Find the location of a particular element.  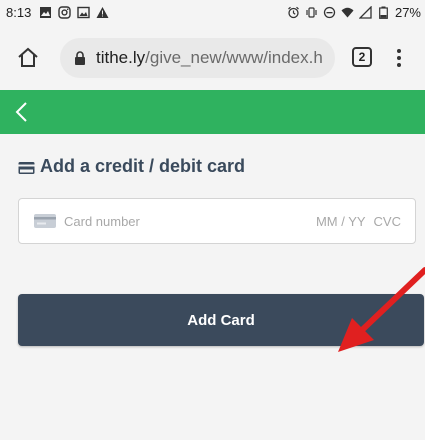

gallery-icon is located at coordinates (84, 12).